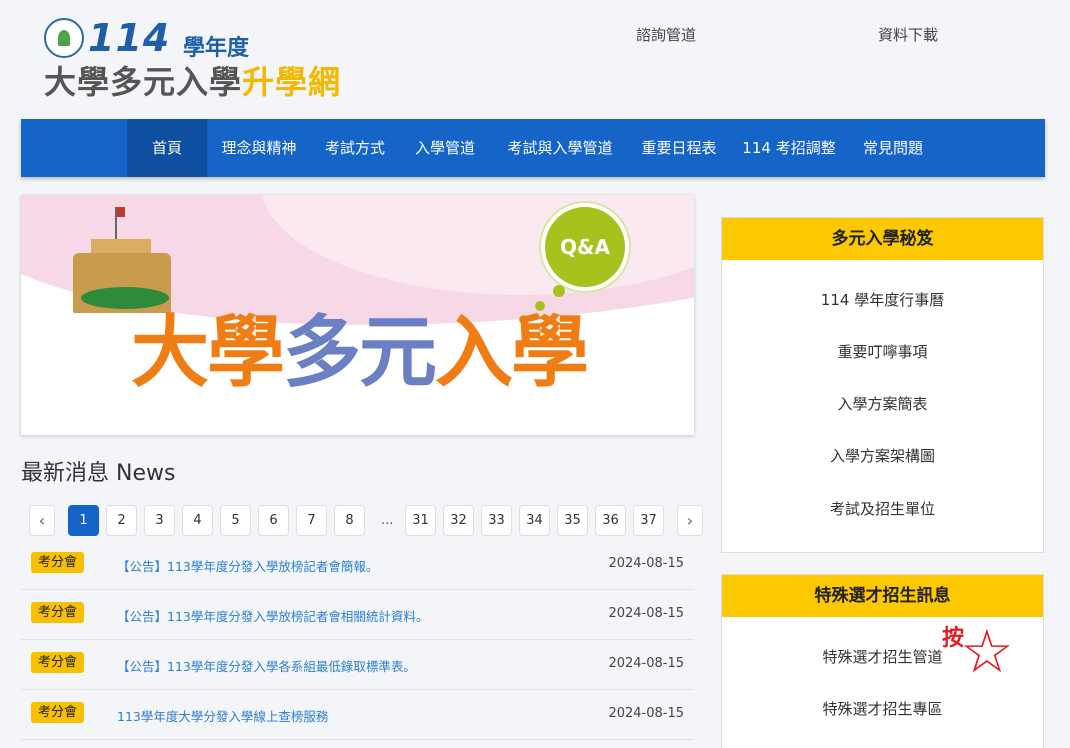 The image size is (1070, 748). I want to click on page-button-1: 1, so click(83, 520).